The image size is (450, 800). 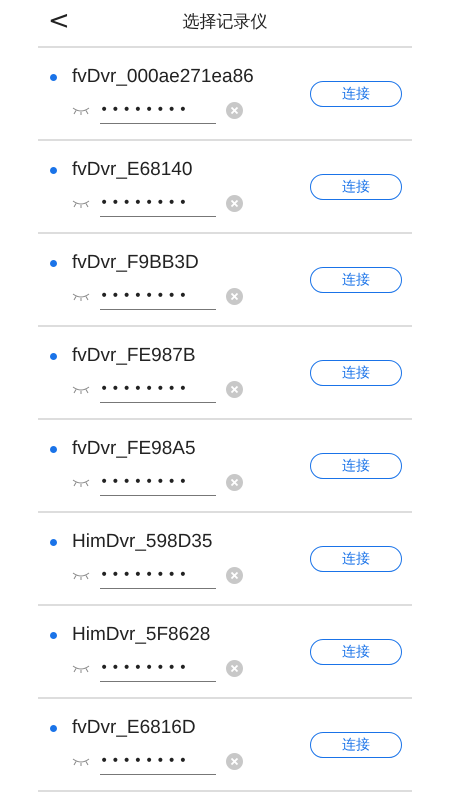 What do you see at coordinates (135, 263) in the screenshot?
I see `device-name: fvDvr_F9BB3D` at bounding box center [135, 263].